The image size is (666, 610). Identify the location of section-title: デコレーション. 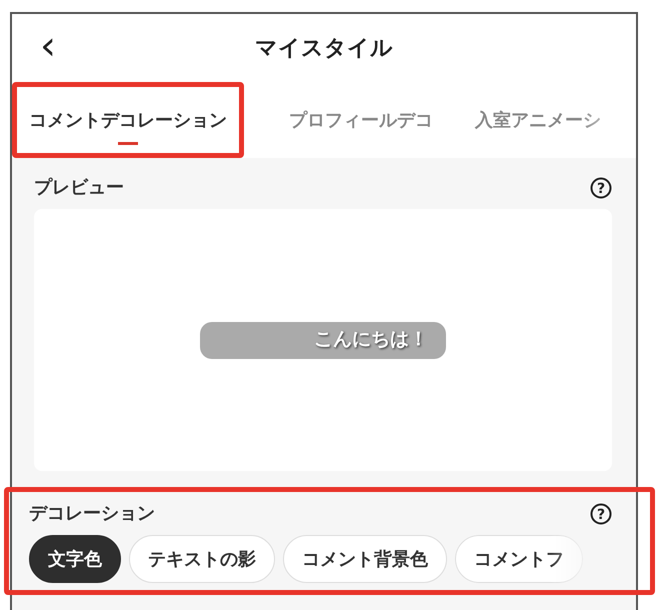
(92, 514).